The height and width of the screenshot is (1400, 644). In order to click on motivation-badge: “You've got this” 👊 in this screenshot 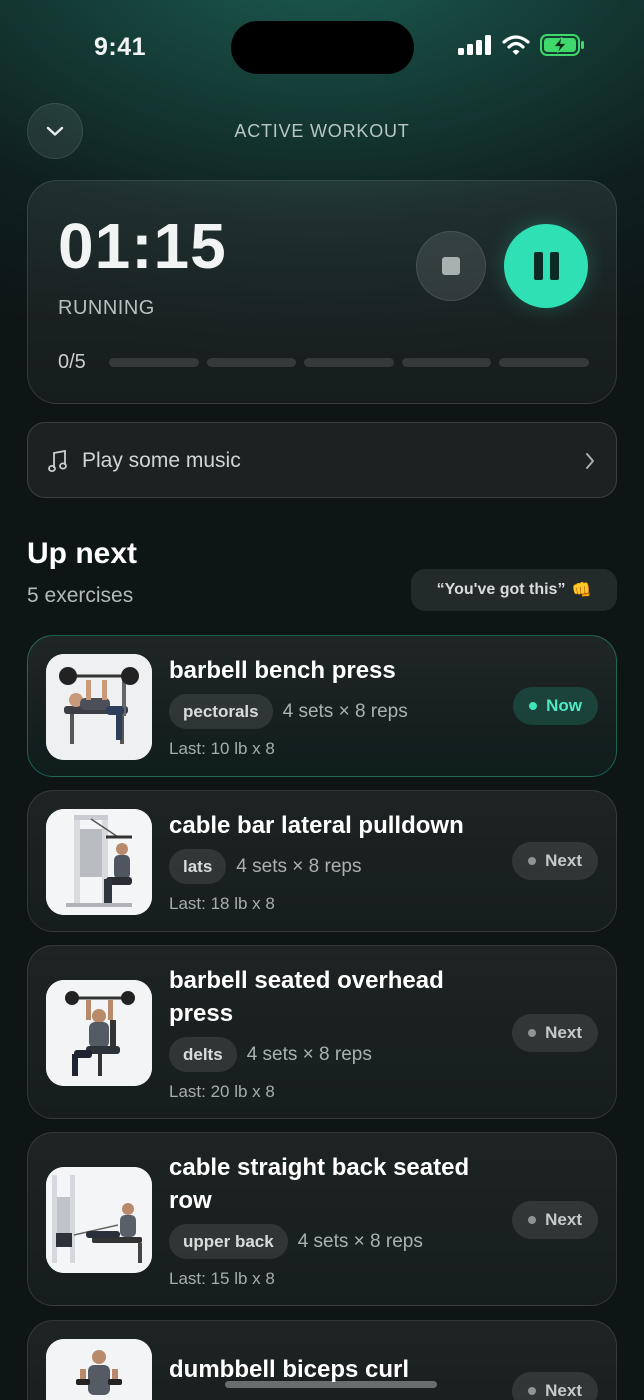, I will do `click(514, 590)`.